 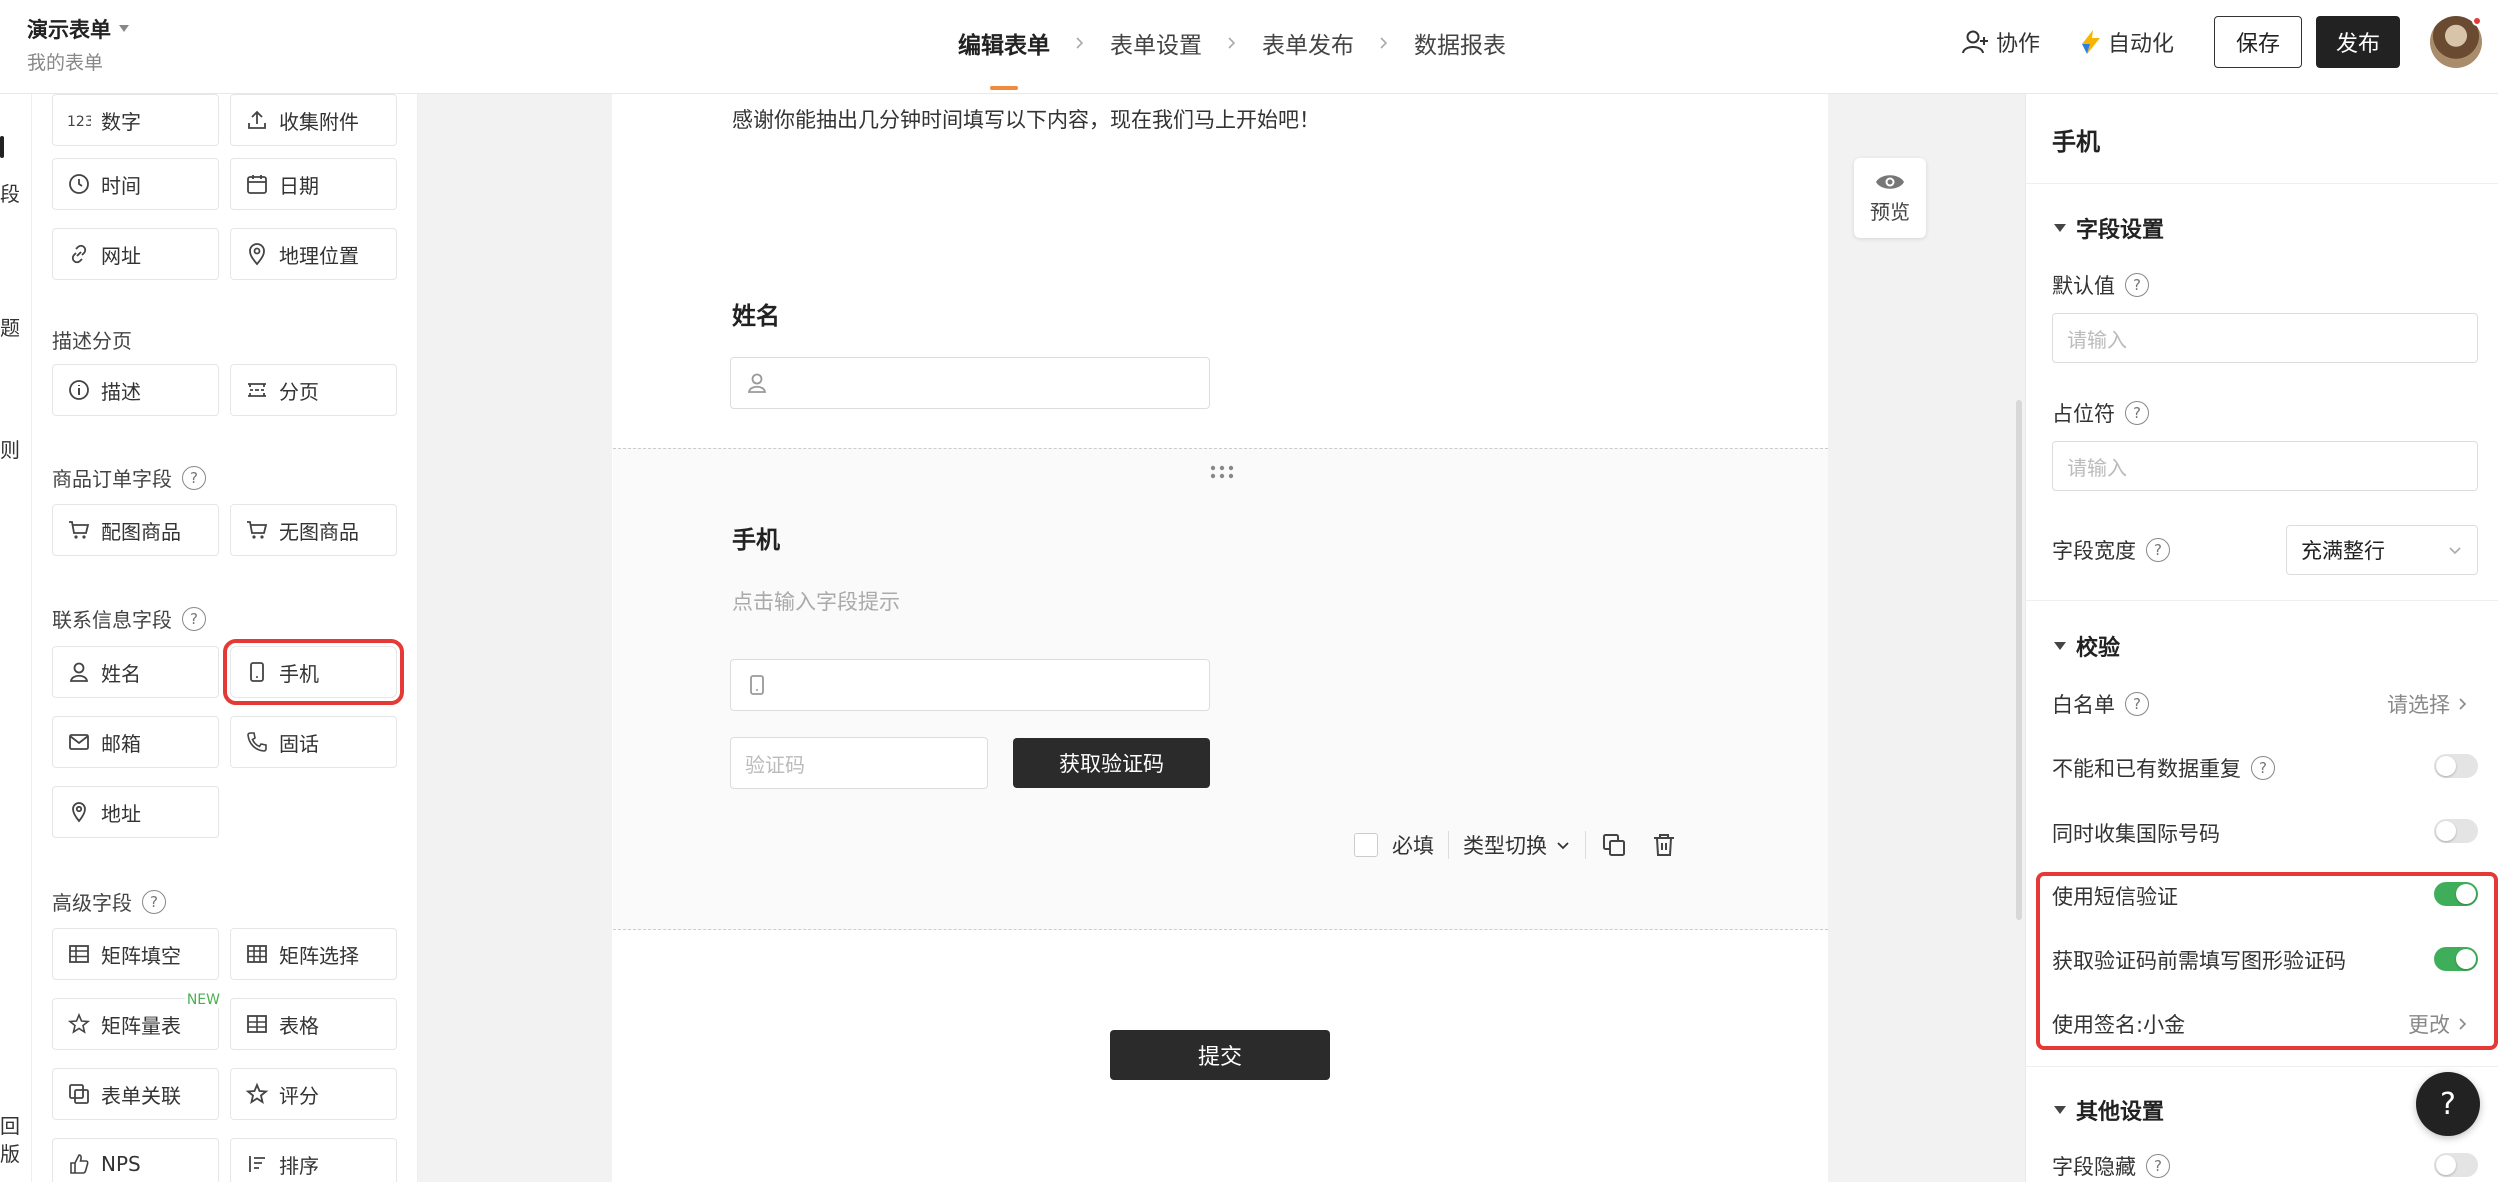 What do you see at coordinates (135, 1160) in the screenshot?
I see `palette-nps: NPS` at bounding box center [135, 1160].